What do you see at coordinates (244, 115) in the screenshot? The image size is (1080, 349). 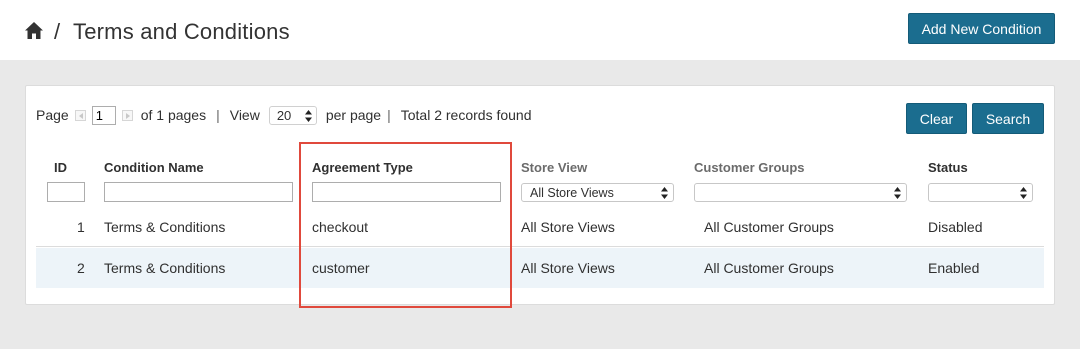 I see `view-label: View` at bounding box center [244, 115].